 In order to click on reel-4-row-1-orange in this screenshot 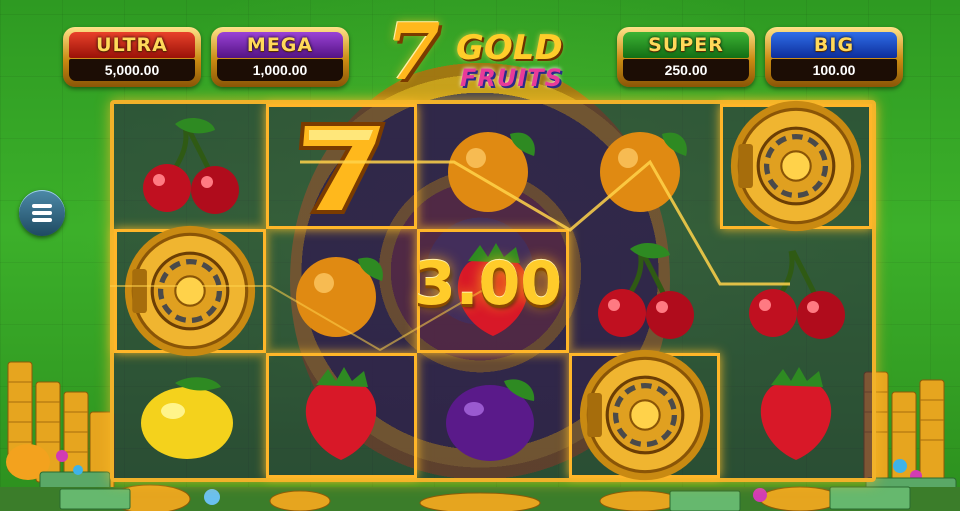, I will do `click(645, 166)`.